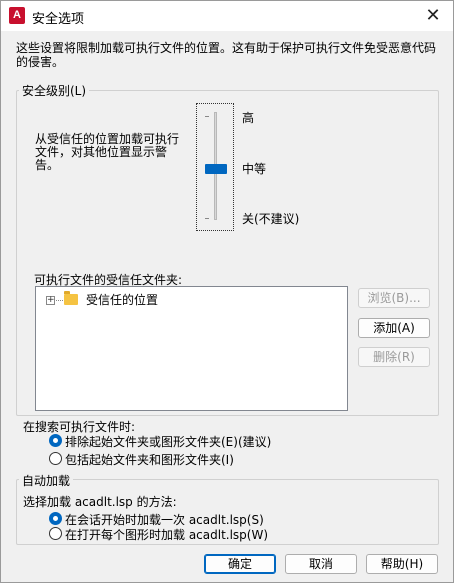 This screenshot has height=583, width=454. I want to click on trusted-folders-tree: + 受信任的位置, so click(191, 348).